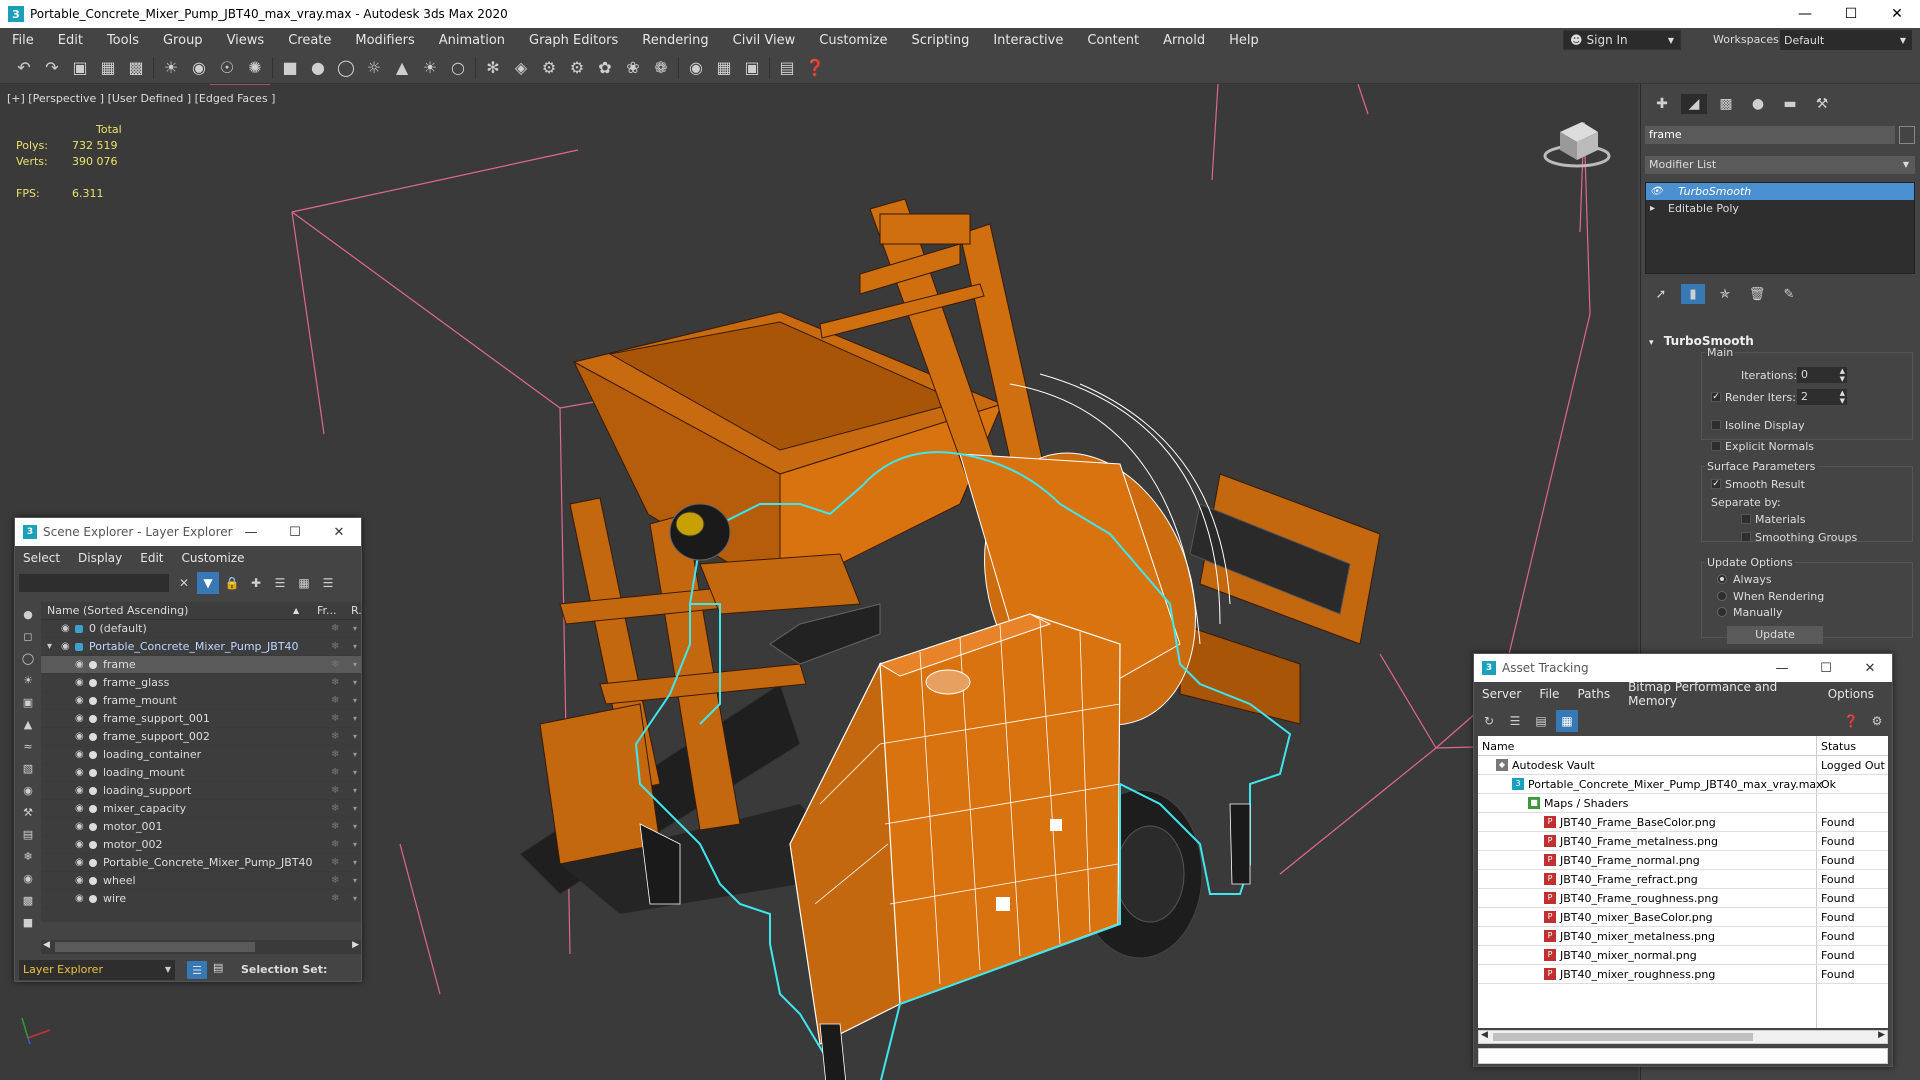  Describe the element at coordinates (1746, 537) in the screenshot. I see `smoothing-groups-checkbox` at that location.